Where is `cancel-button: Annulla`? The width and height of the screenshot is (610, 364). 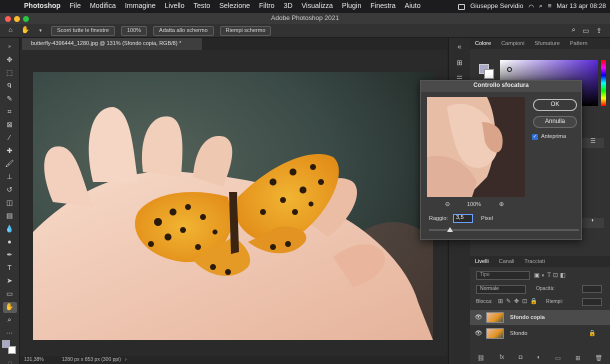 cancel-button: Annulla is located at coordinates (555, 122).